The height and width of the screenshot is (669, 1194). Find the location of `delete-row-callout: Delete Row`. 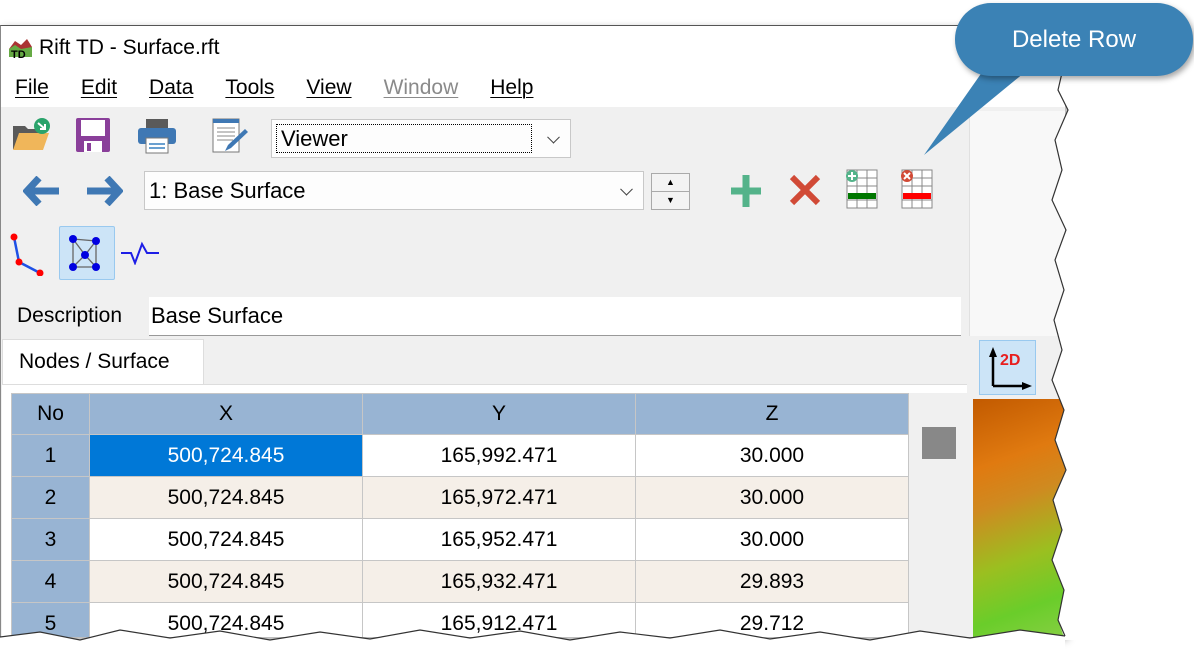

delete-row-callout: Delete Row is located at coordinates (1074, 39).